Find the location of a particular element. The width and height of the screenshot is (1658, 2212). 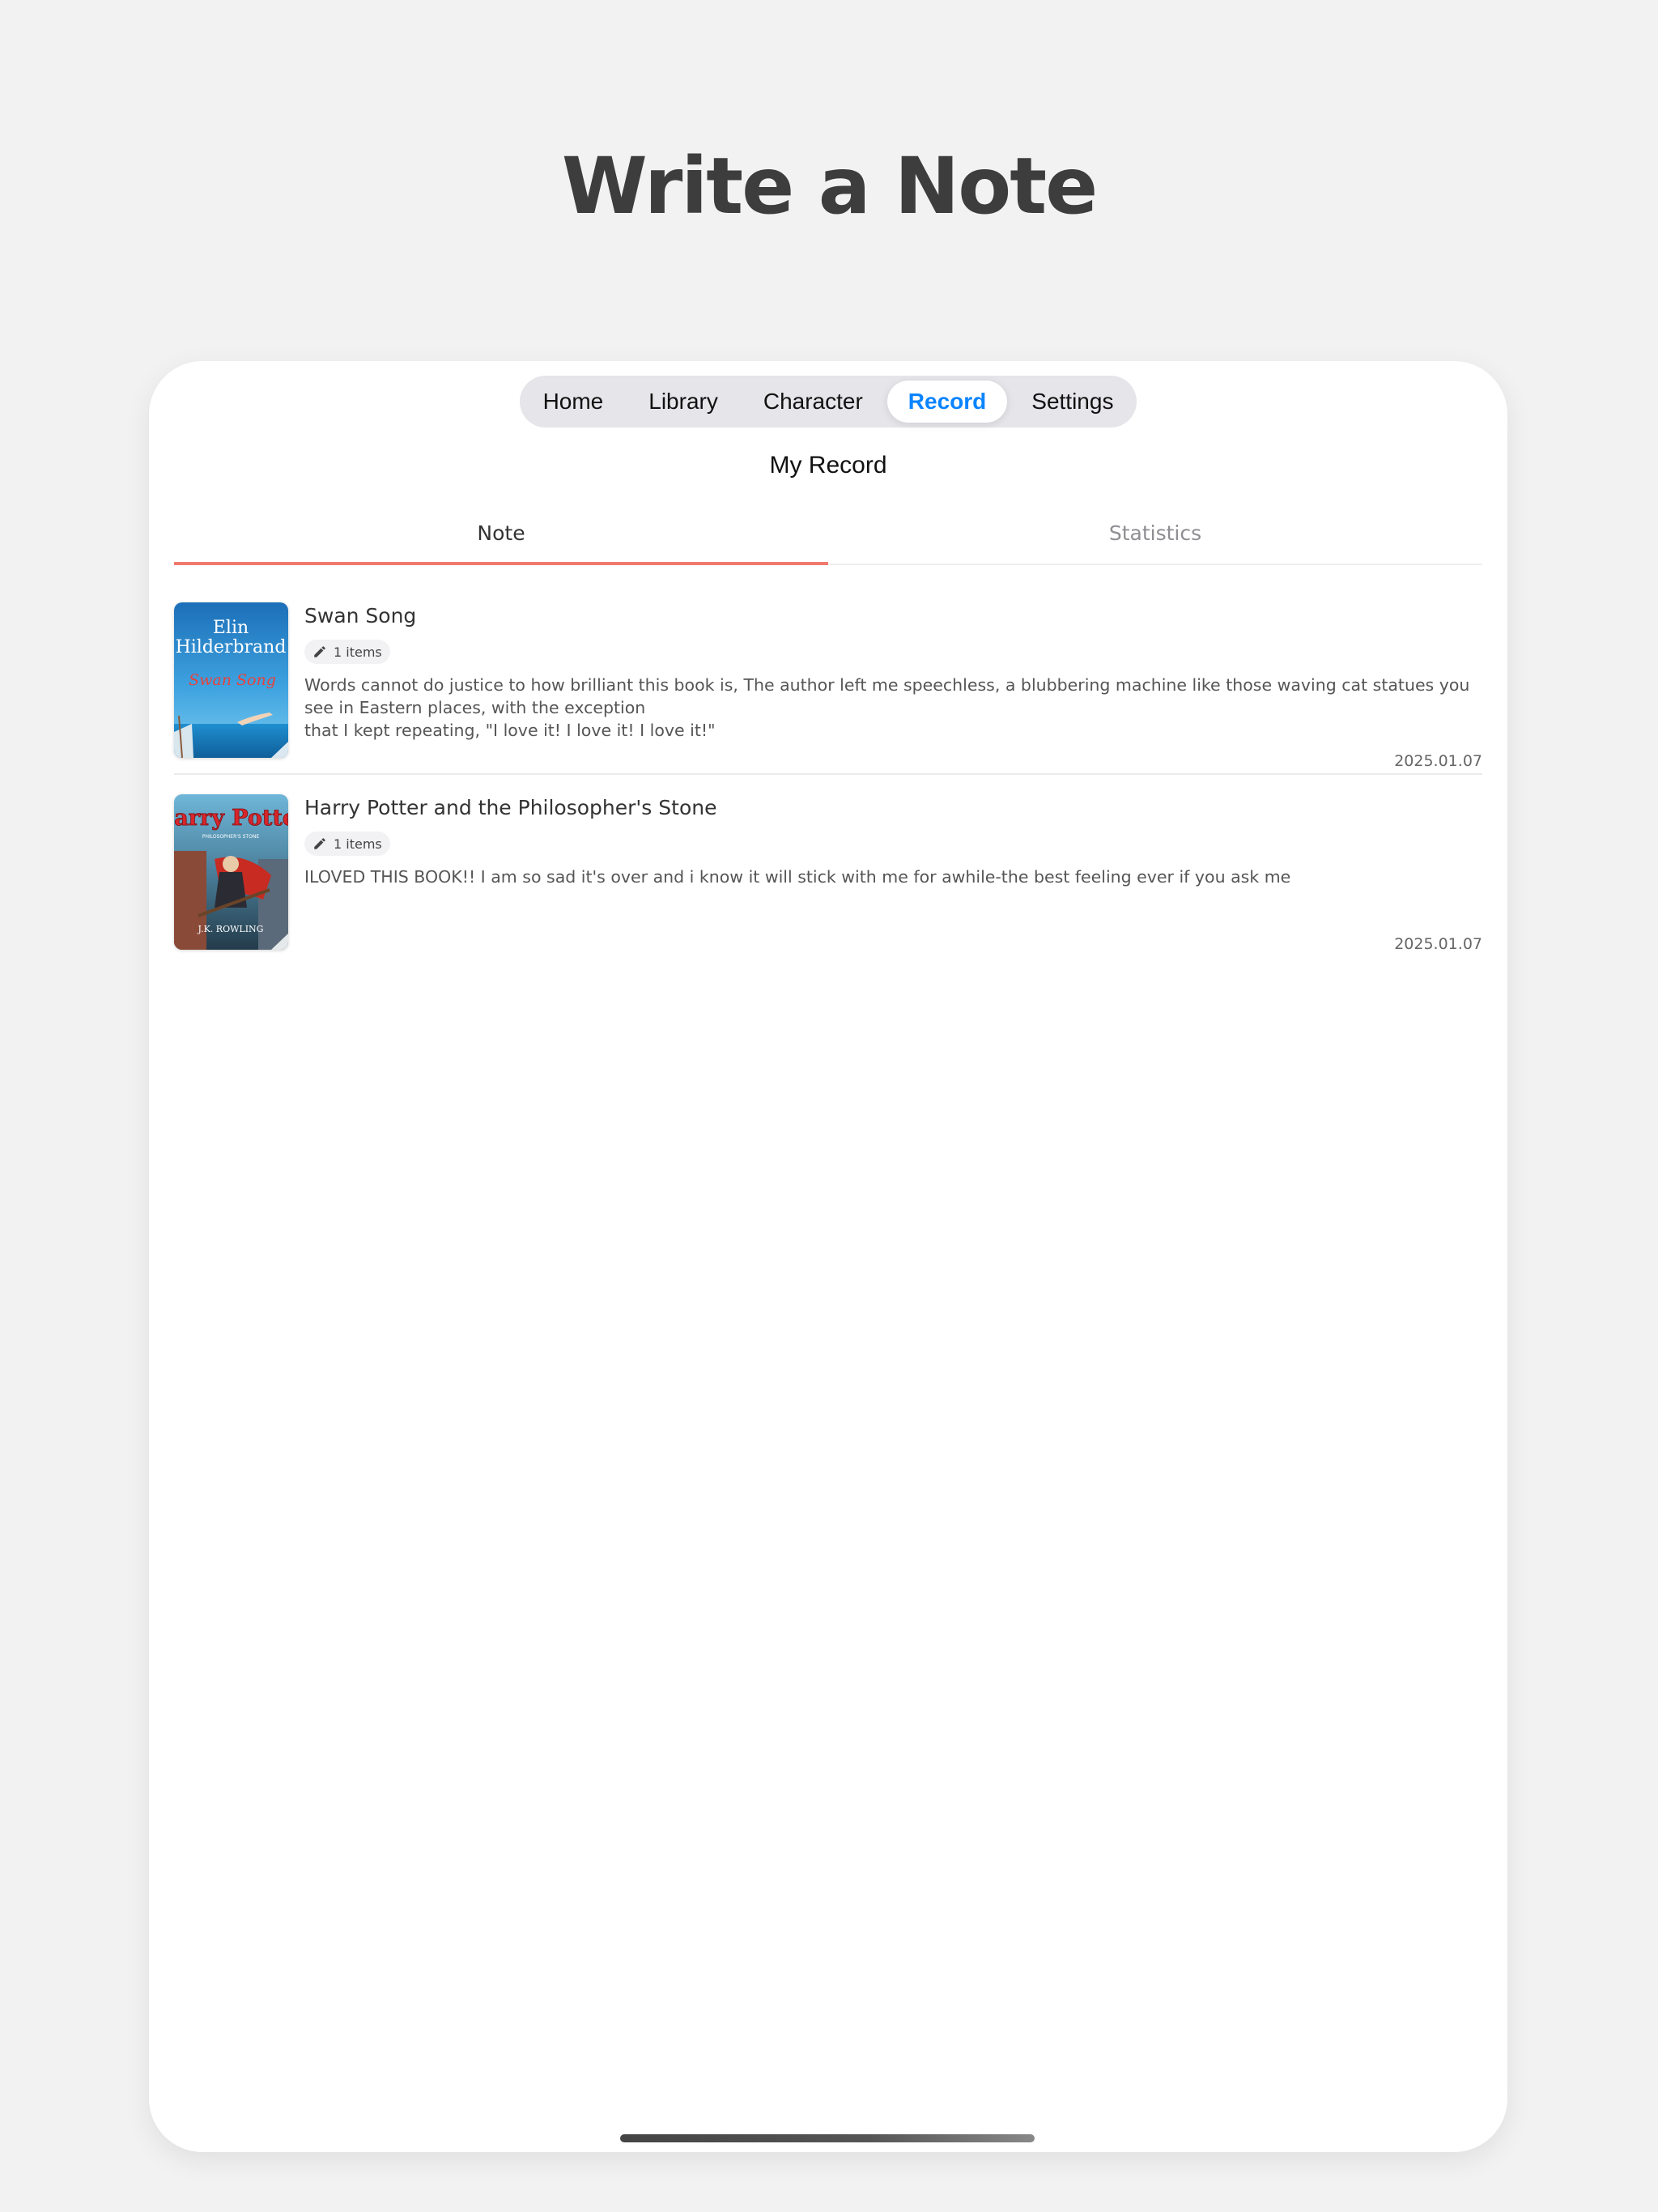

book-title: Swan Song is located at coordinates (360, 615).